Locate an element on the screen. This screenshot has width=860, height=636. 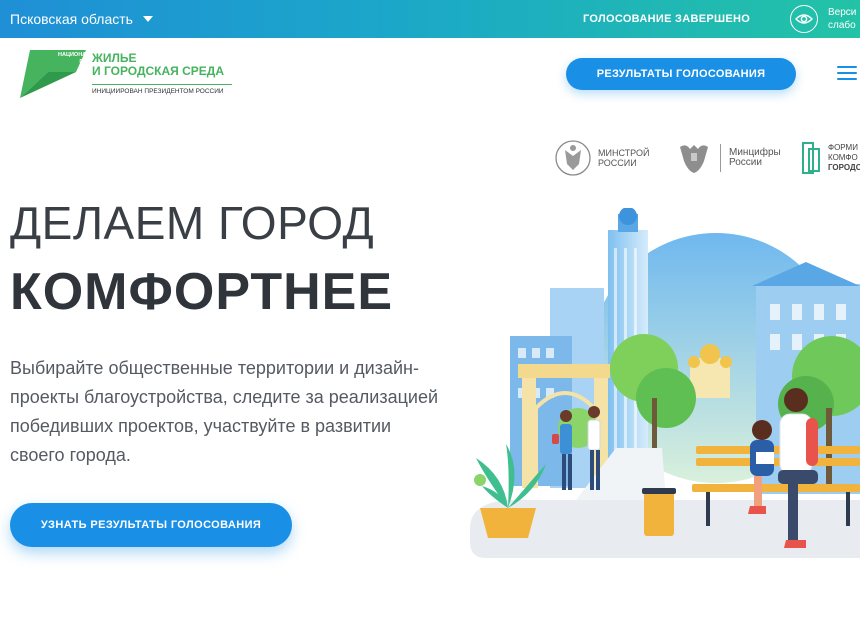
partner-minstroy-label: МИНСТРОЙ РОССИИ is located at coordinates (624, 158).